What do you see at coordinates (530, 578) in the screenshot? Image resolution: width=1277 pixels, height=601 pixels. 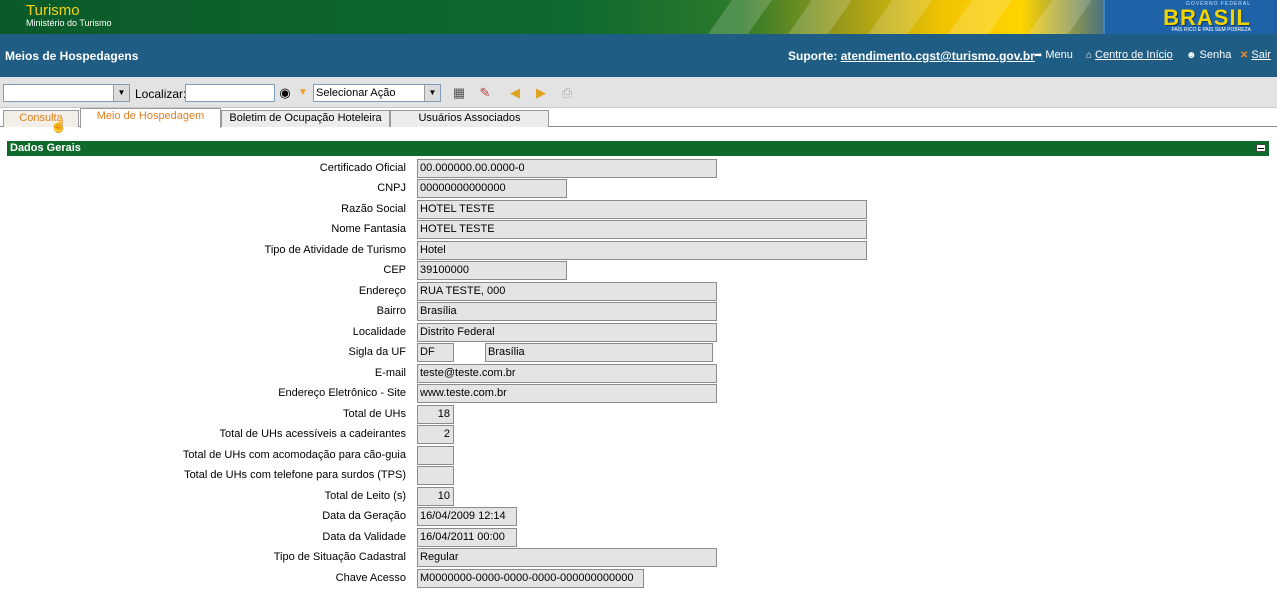 I see `chave-acesso-field: M0000000-0000-0000-0000-000000000000` at bounding box center [530, 578].